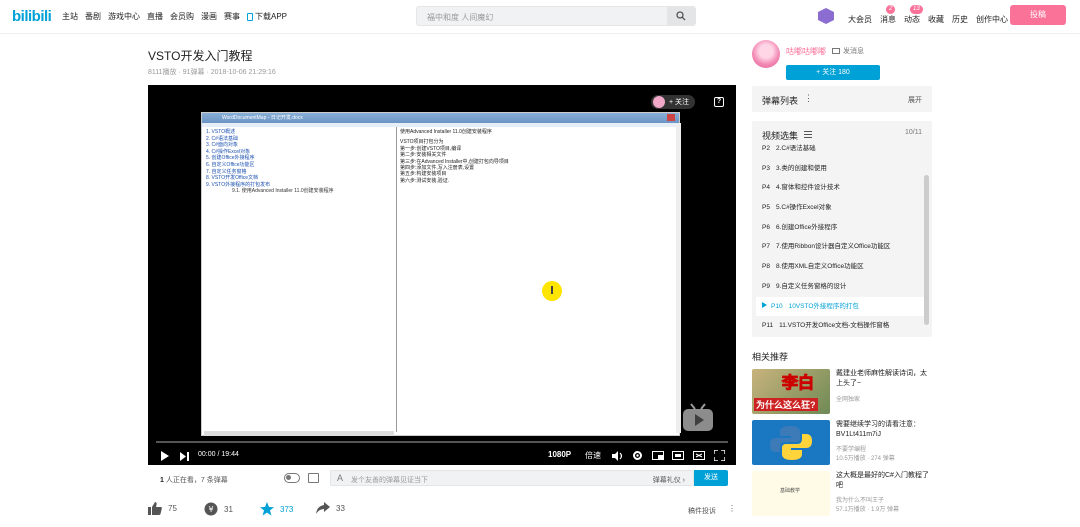  I want to click on episode-item: P6 6.创建Office外接程序, so click(840, 228).